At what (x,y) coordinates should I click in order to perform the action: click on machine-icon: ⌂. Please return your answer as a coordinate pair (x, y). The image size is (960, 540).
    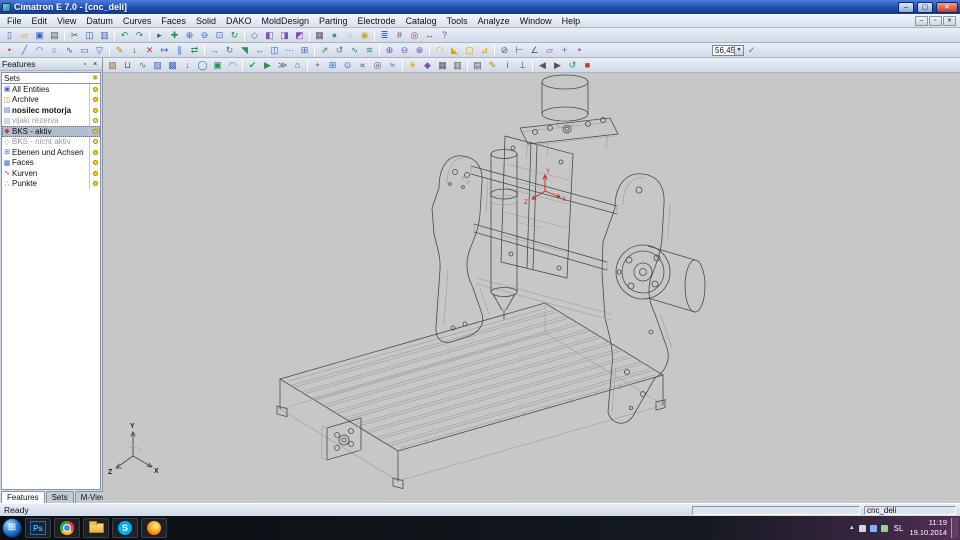
    Looking at the image, I should click on (297, 65).